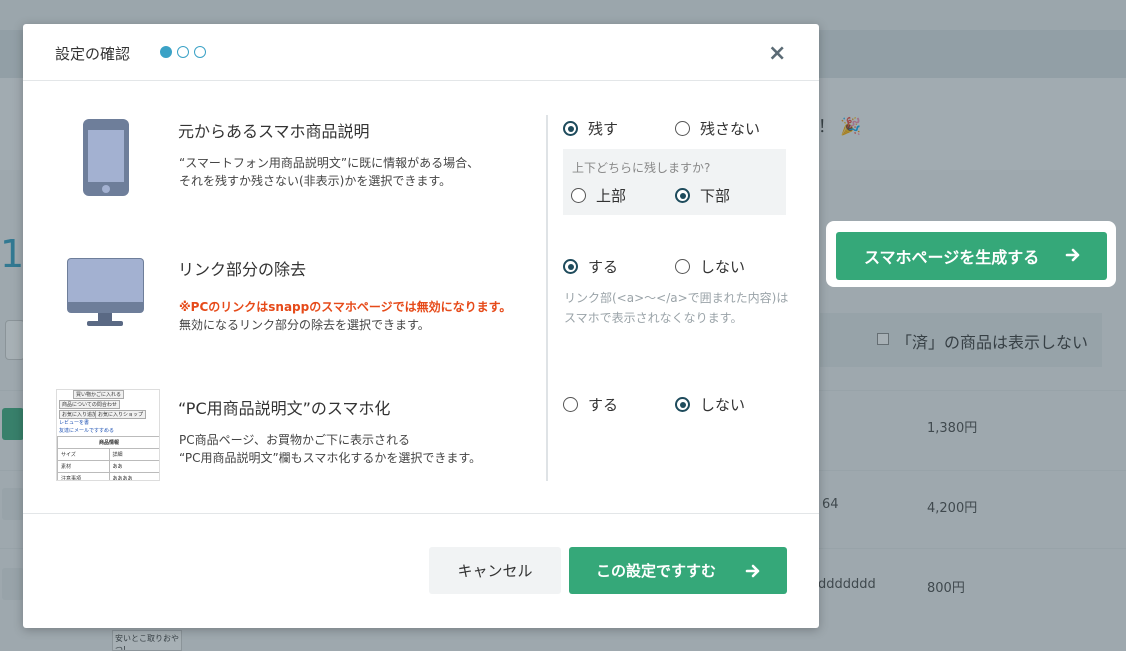 This screenshot has width=1126, height=651. What do you see at coordinates (242, 269) in the screenshot?
I see `row2-title: リンク部分の除去` at bounding box center [242, 269].